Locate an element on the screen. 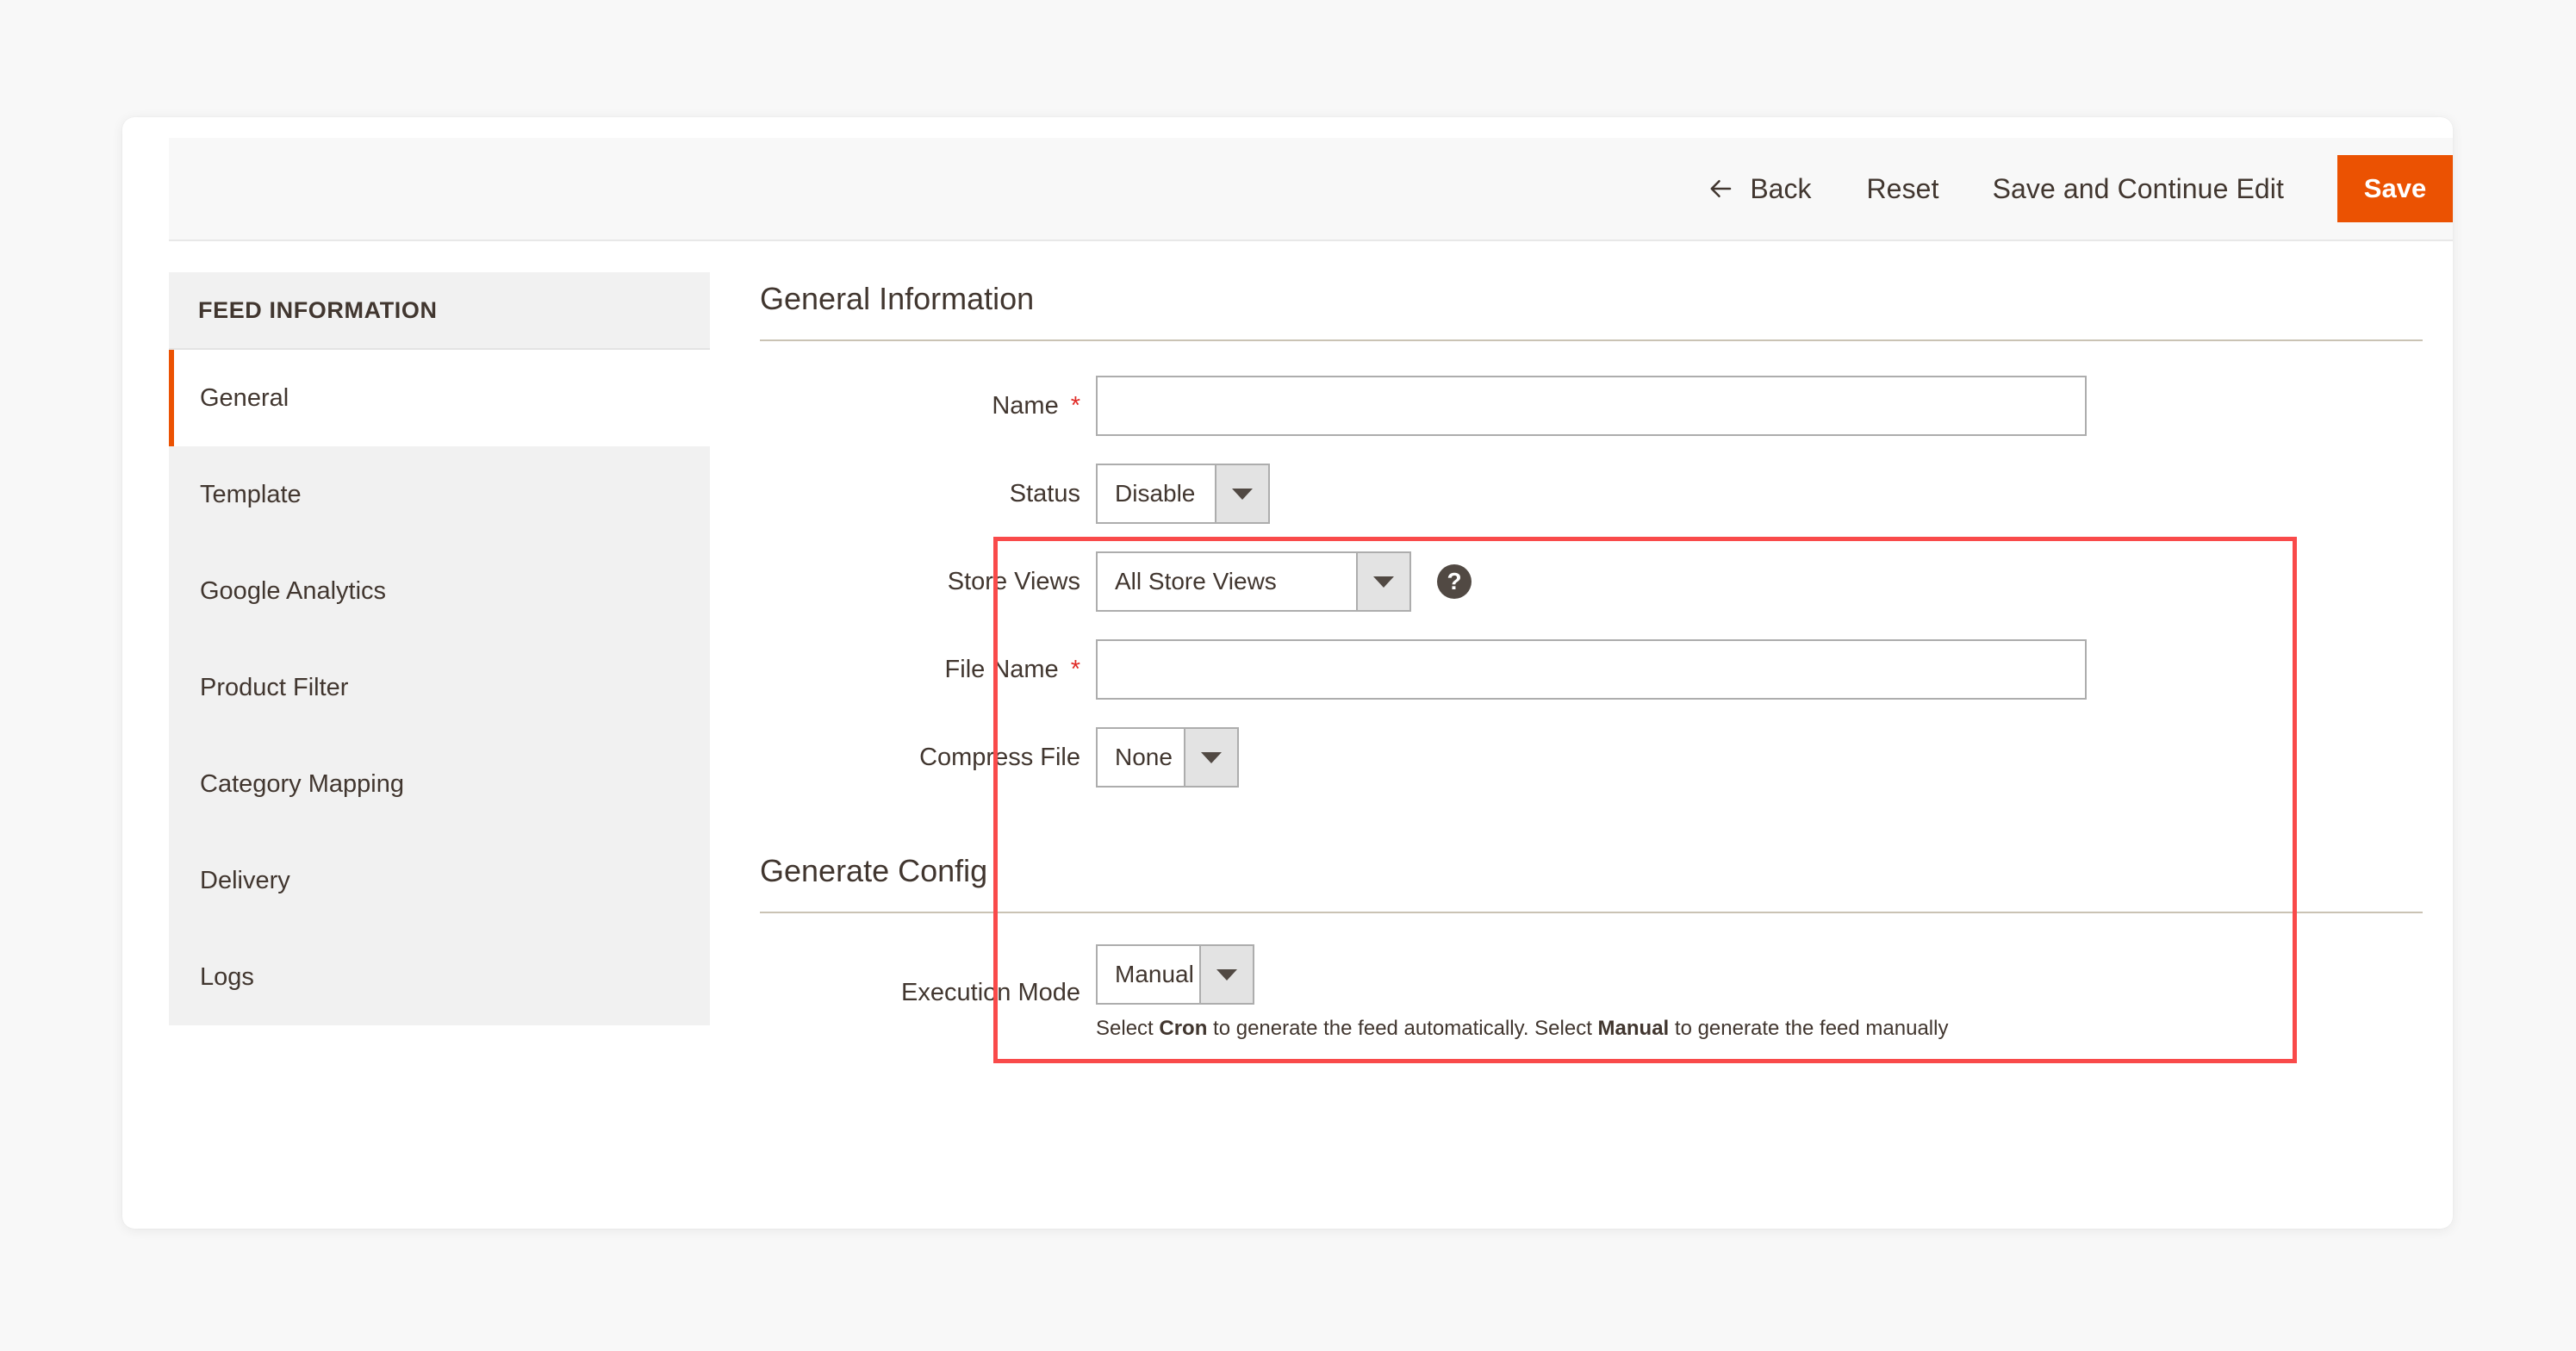 This screenshot has height=1351, width=2576. sidebar-item-google-analytics: Google Analytics is located at coordinates (440, 591).